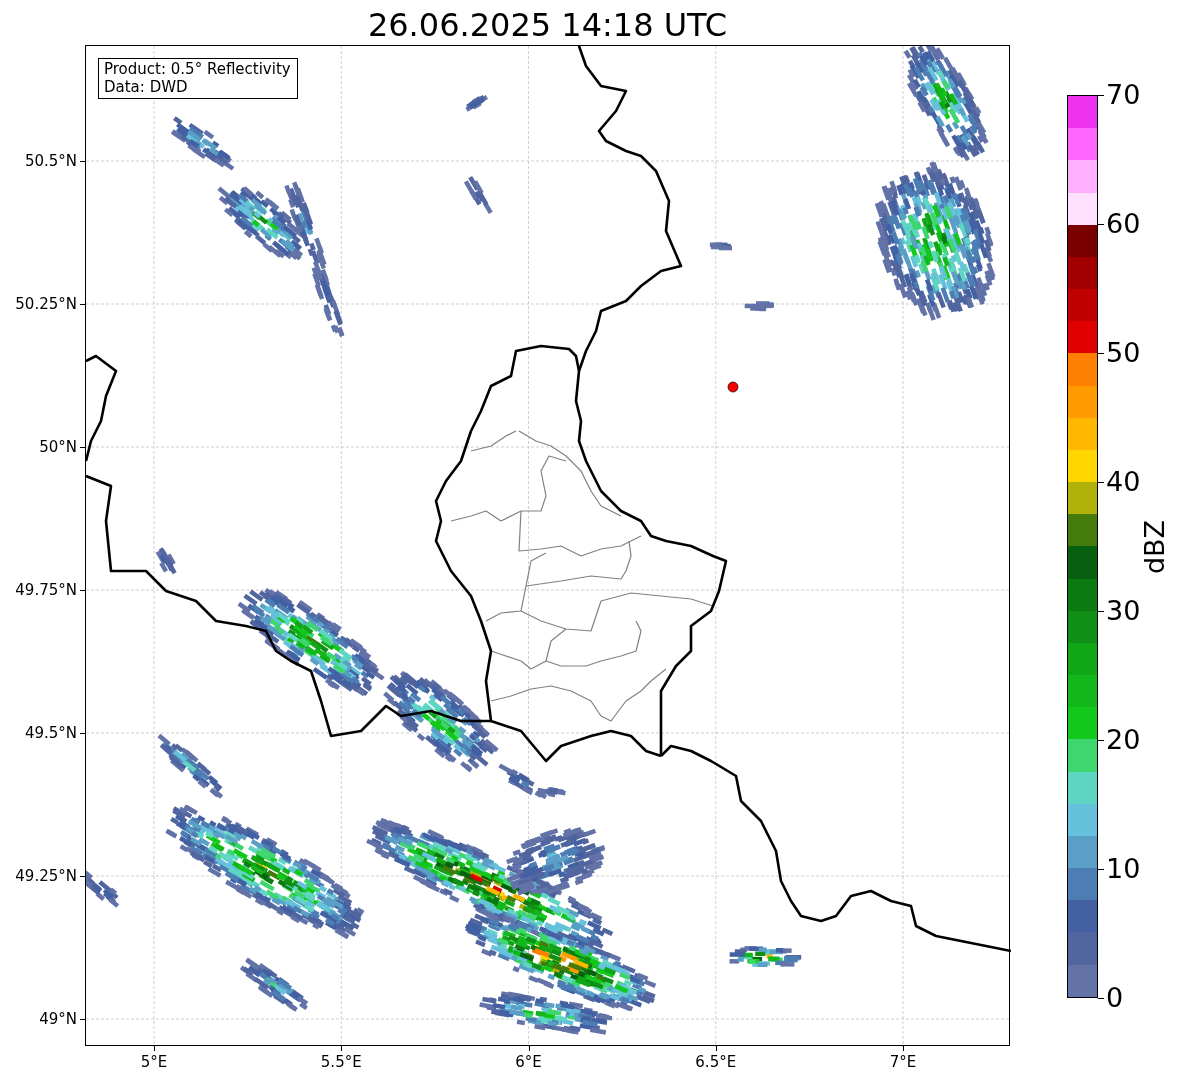 The height and width of the screenshot is (1081, 1202). I want to click on info-text: Product: 0.5° Reflectivity, so click(197, 69).